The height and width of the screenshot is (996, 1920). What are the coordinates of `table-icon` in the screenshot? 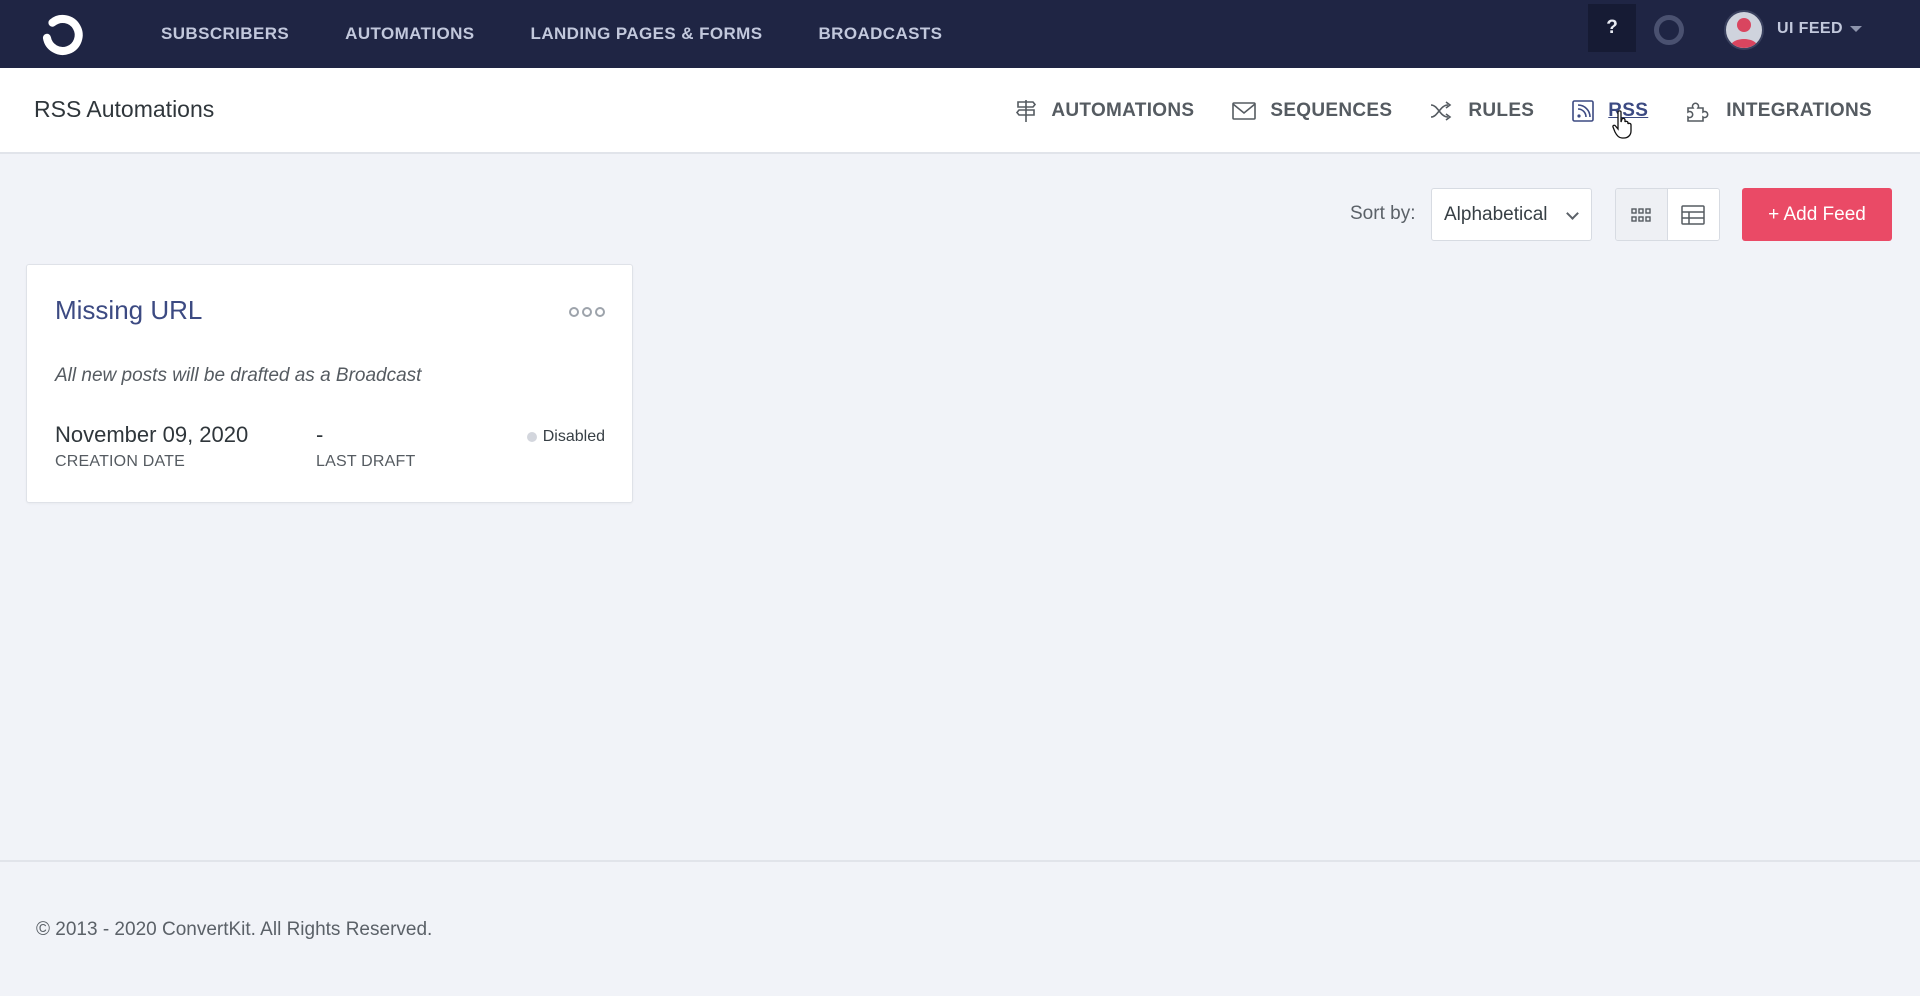 It's located at (1693, 214).